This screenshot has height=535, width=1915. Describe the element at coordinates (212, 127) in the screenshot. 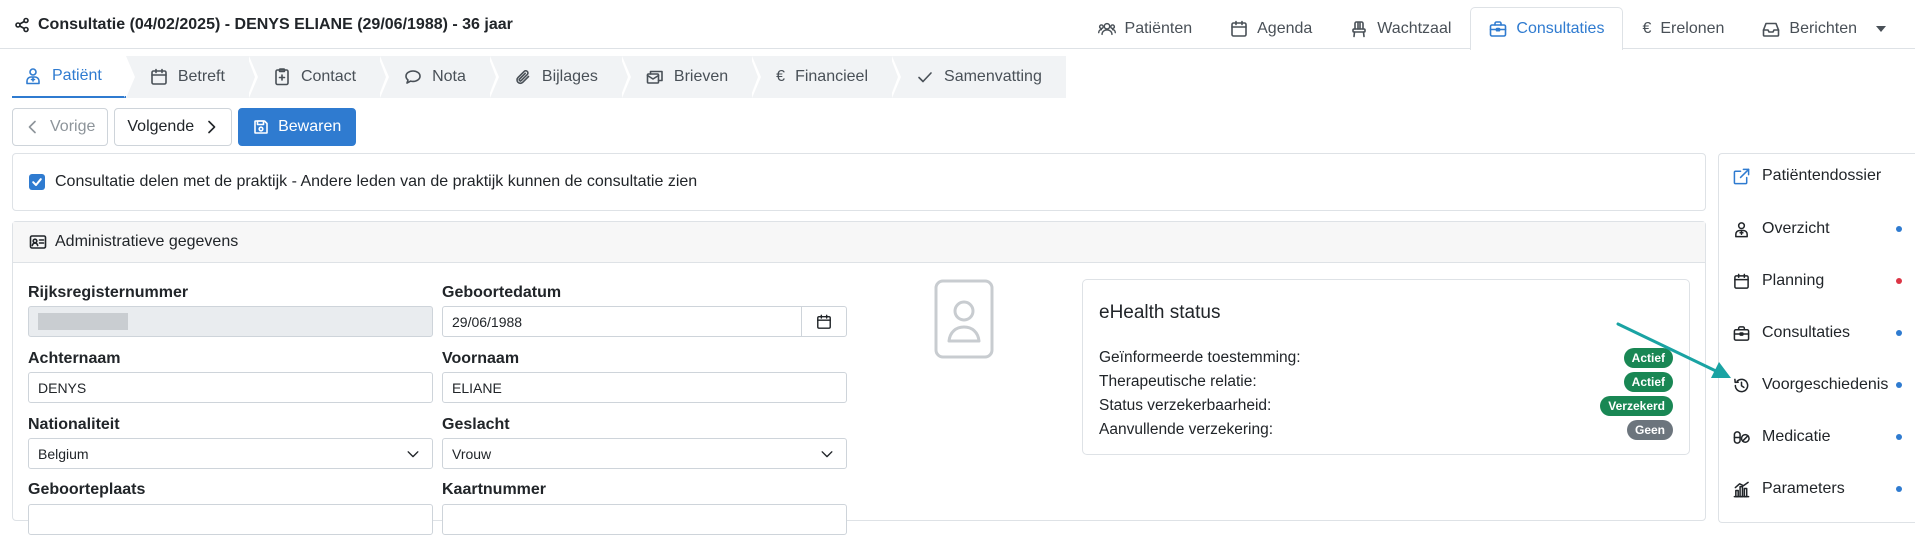

I see `chevron-right-icon` at that location.